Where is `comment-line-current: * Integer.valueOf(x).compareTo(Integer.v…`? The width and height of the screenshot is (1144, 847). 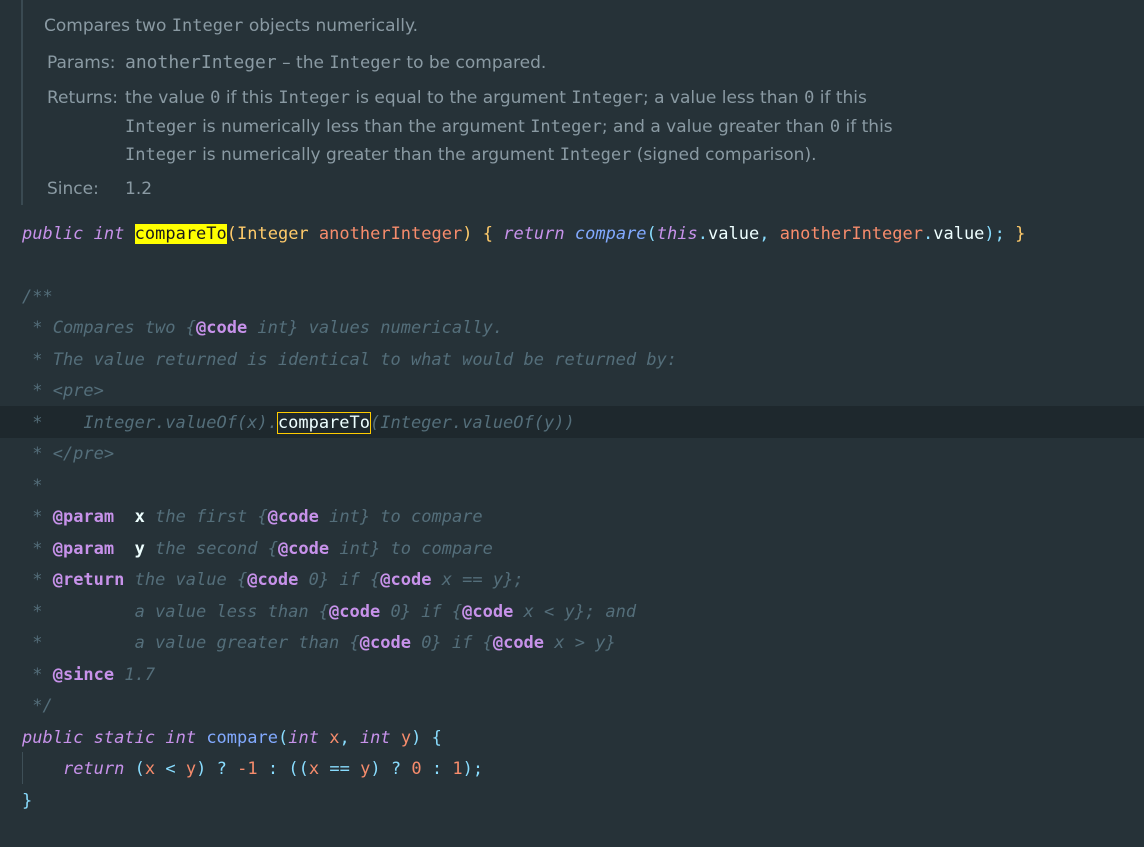 comment-line-current: * Integer.valueOf(x).compareTo(Integer.v… is located at coordinates (298, 423).